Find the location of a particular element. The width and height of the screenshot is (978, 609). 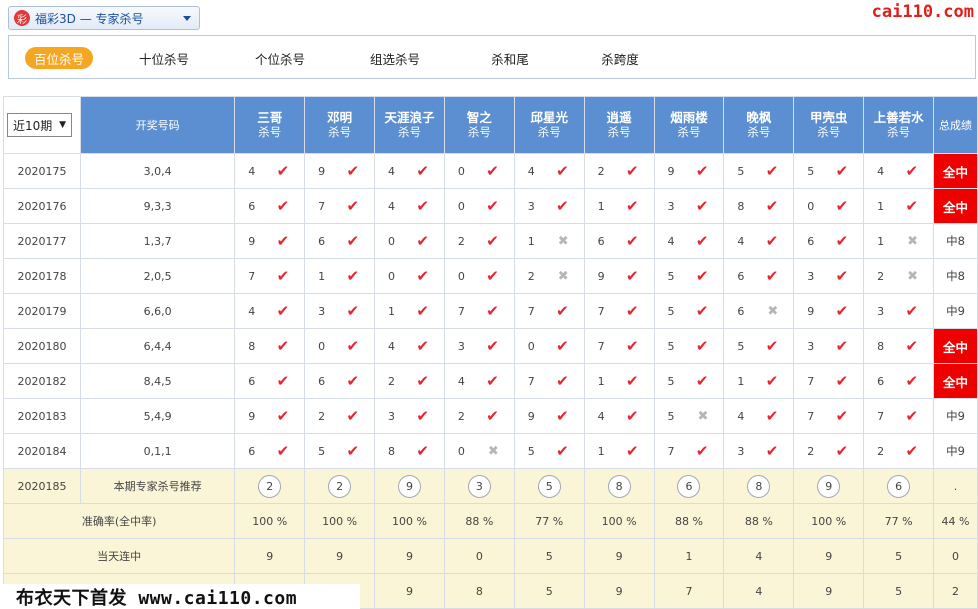

expert-header: 烟雨楼 杀号 is located at coordinates (689, 125).